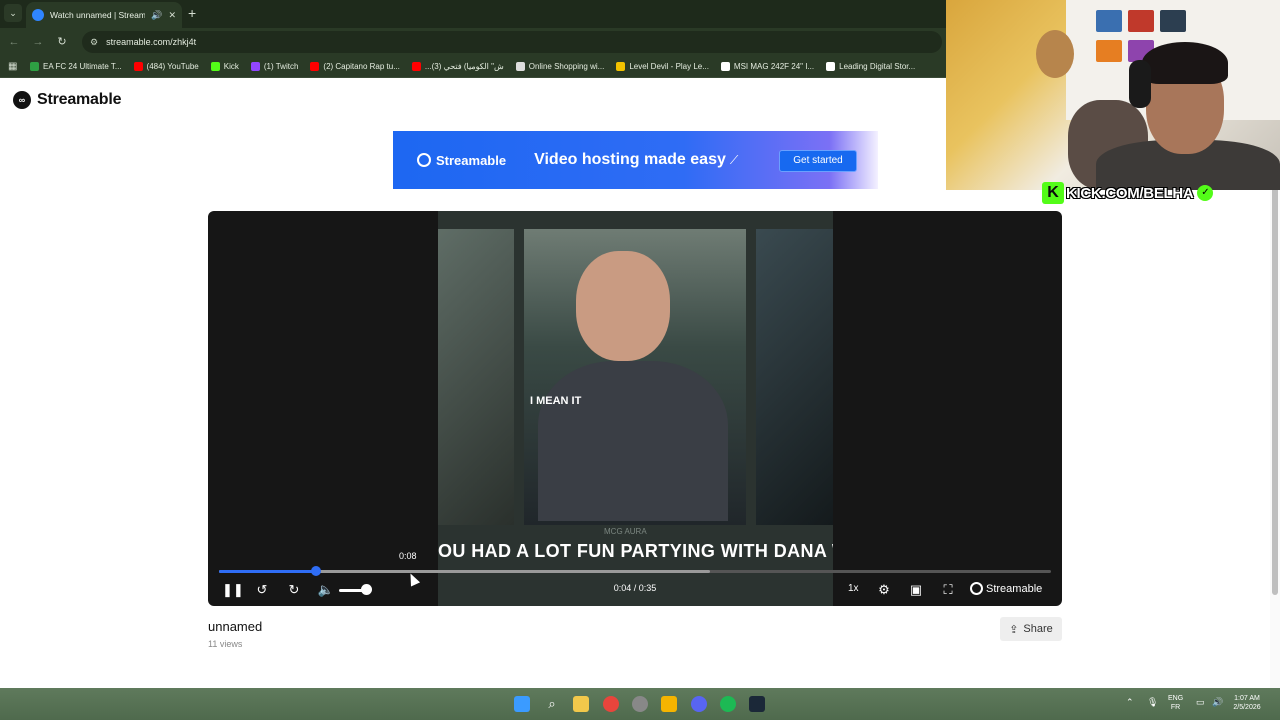  I want to click on picture-in-picture-icon: ▣, so click(916, 590).